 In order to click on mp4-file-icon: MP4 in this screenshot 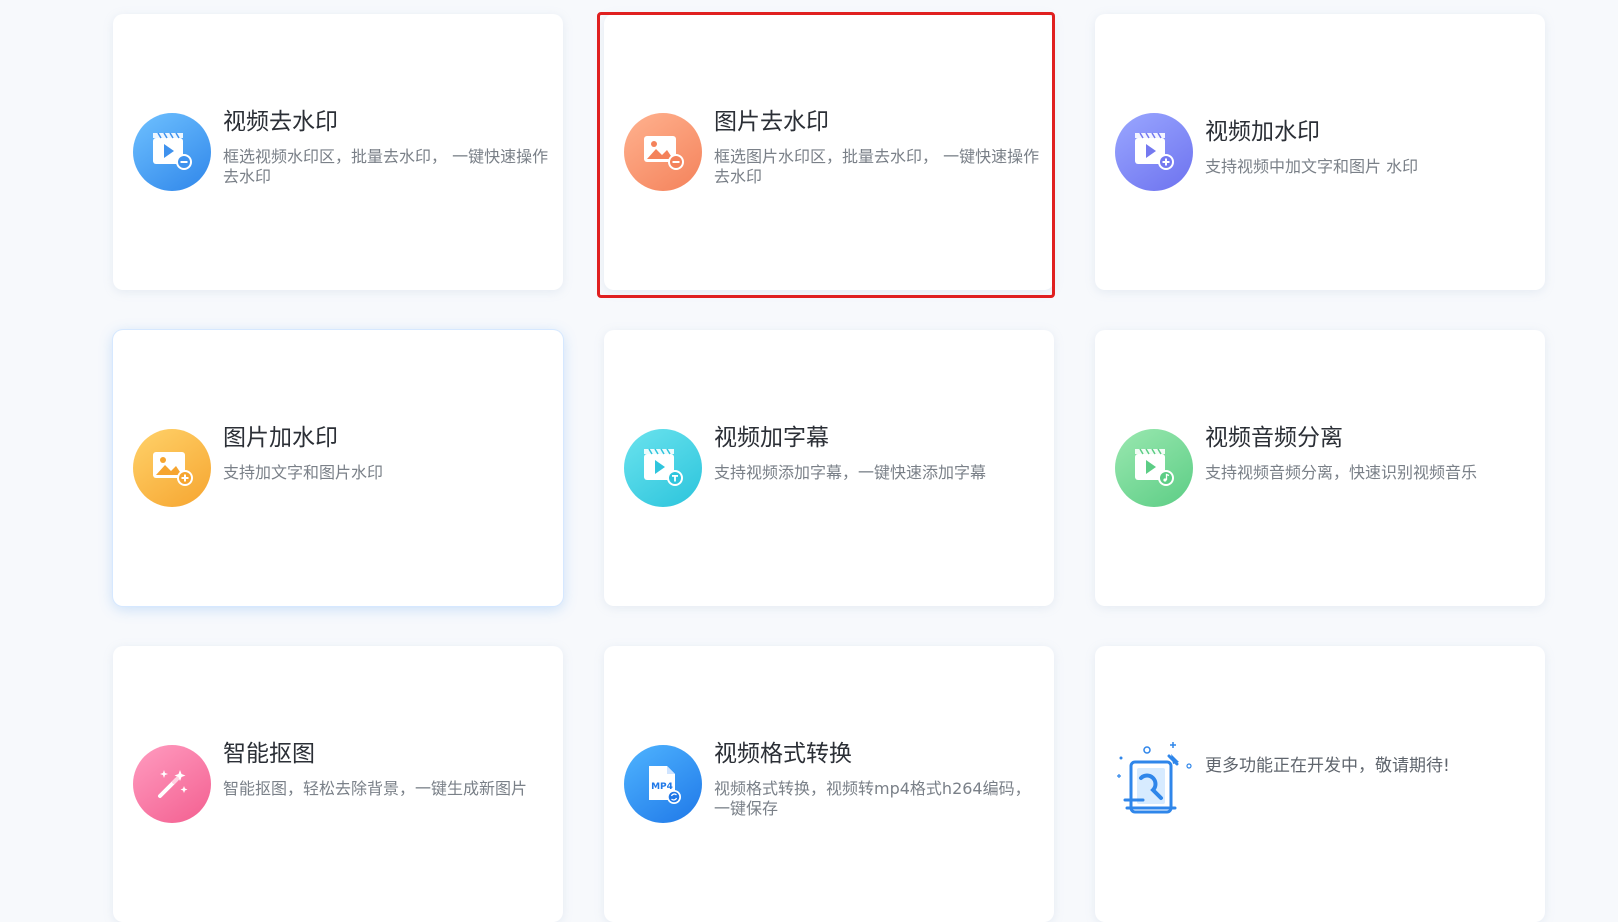, I will do `click(663, 784)`.